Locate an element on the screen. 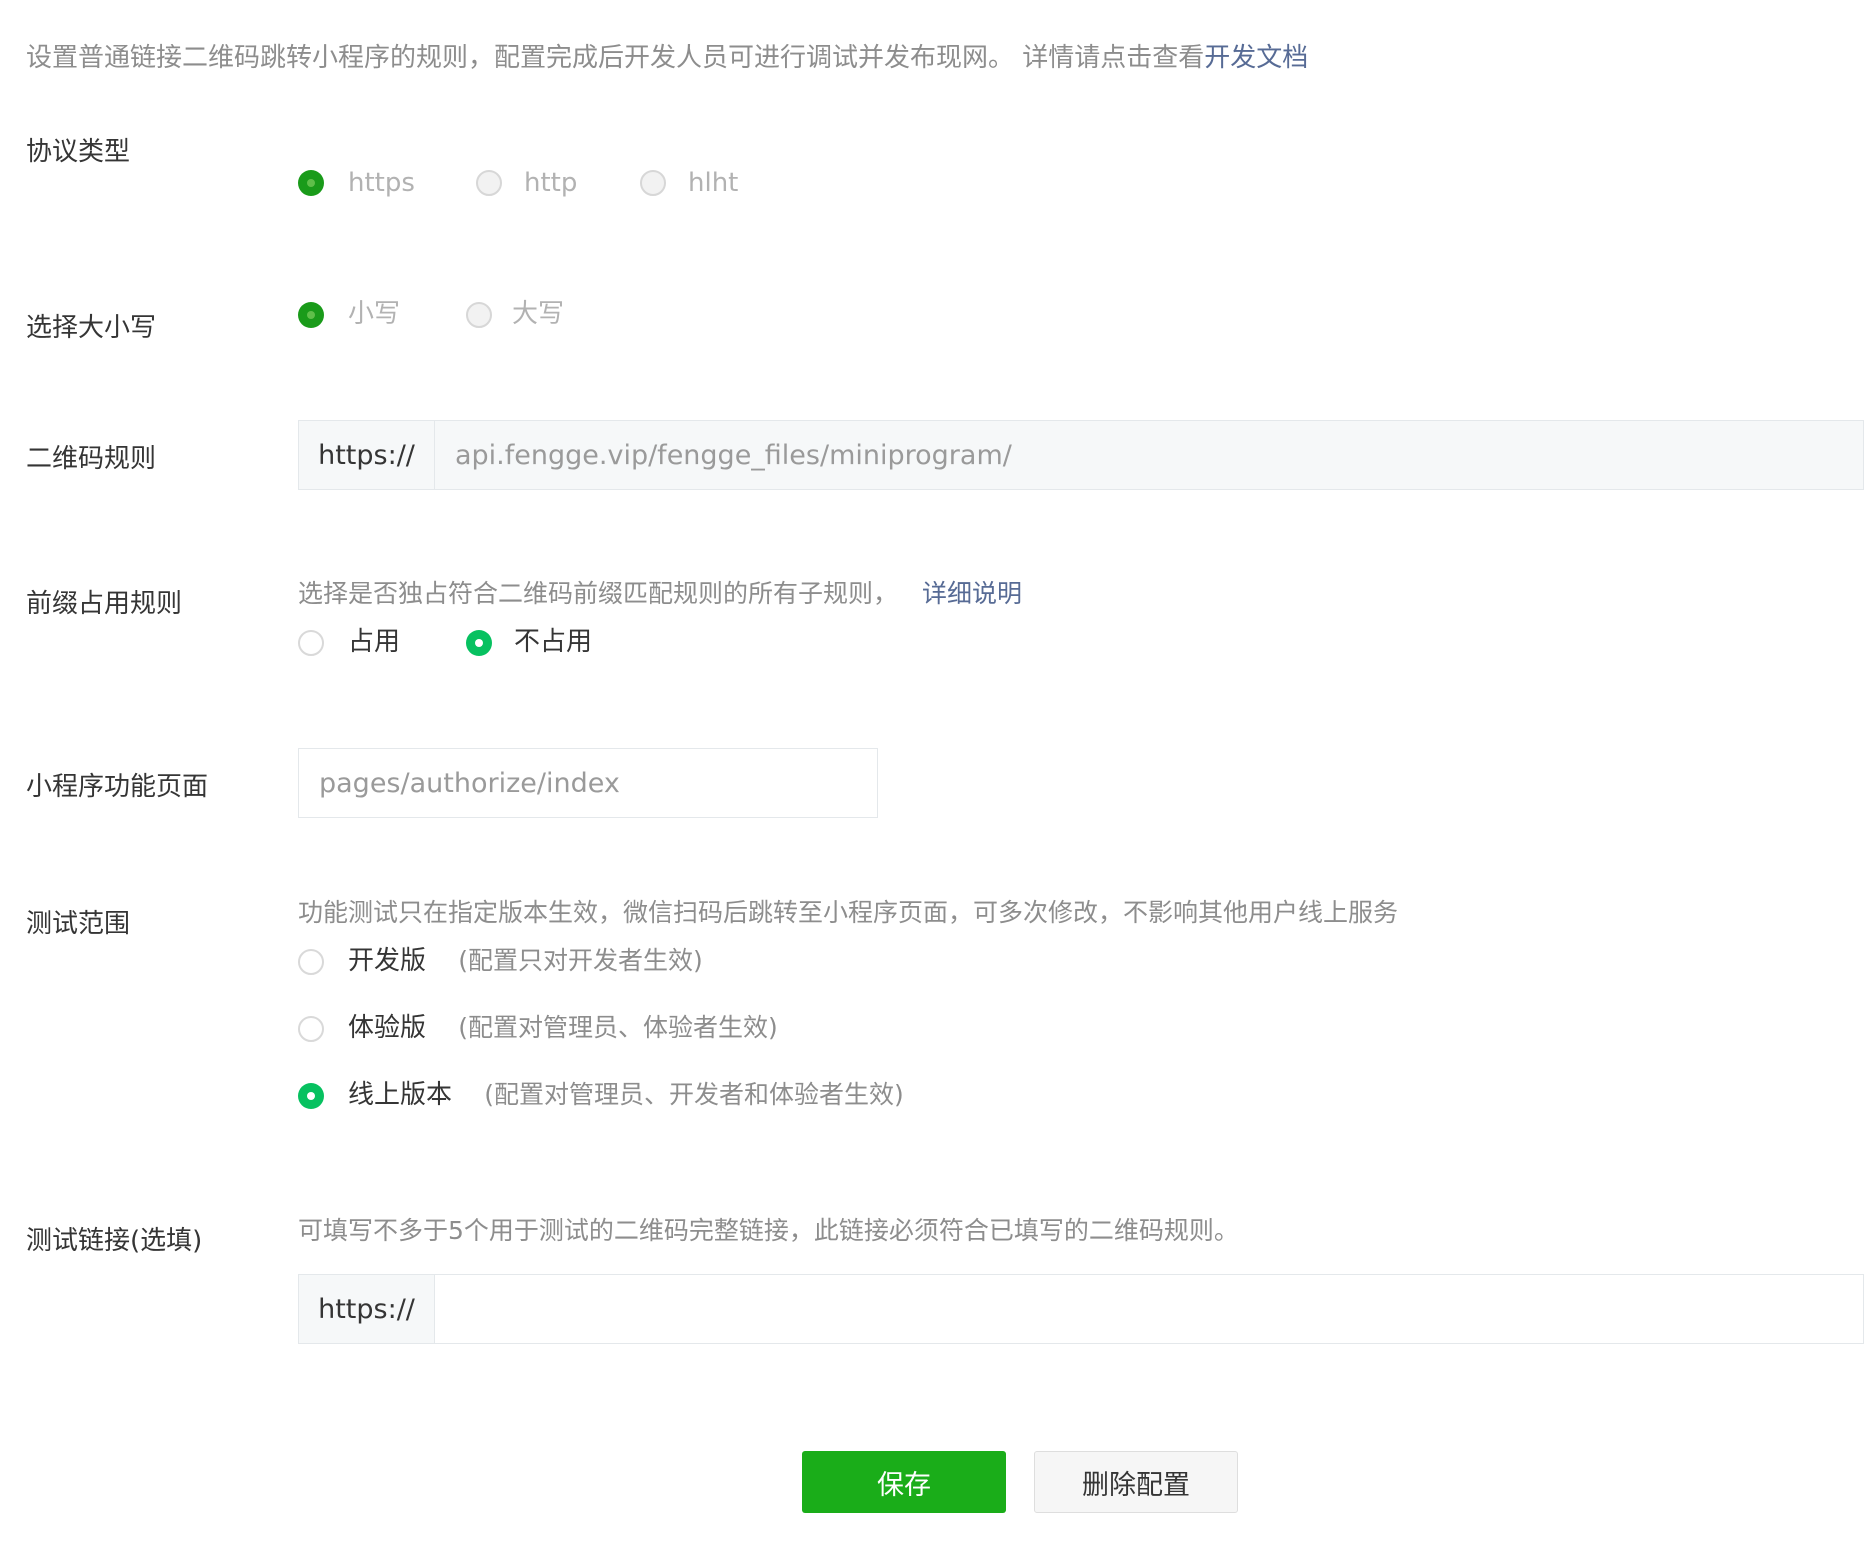 The height and width of the screenshot is (1550, 1864). test-link-label: 测试链接(选填) is located at coordinates (114, 1241).